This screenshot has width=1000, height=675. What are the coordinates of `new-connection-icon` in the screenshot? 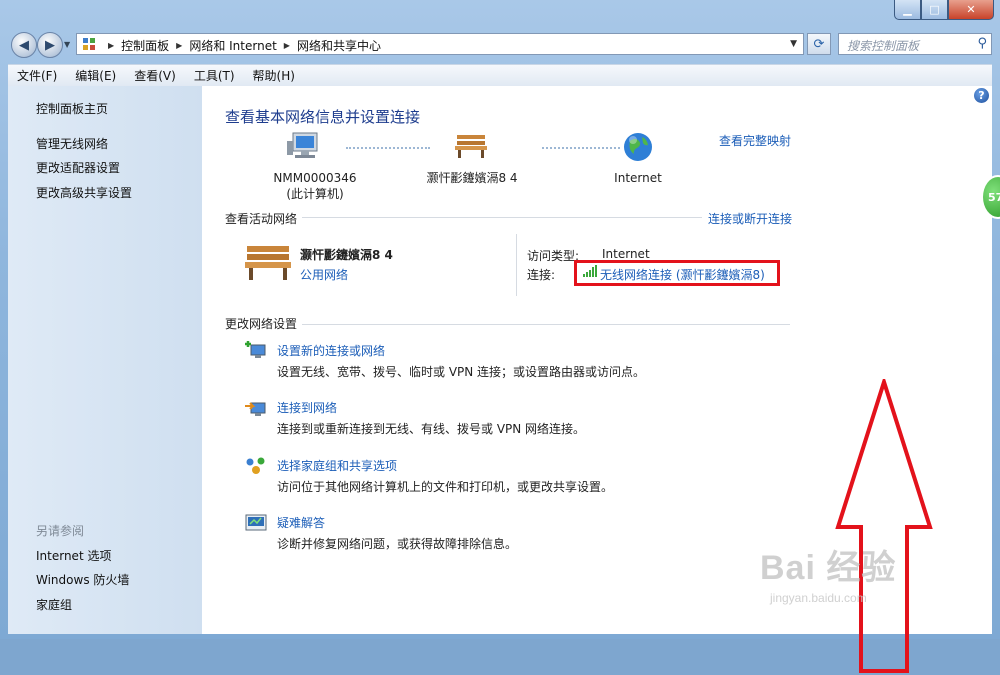 It's located at (255, 349).